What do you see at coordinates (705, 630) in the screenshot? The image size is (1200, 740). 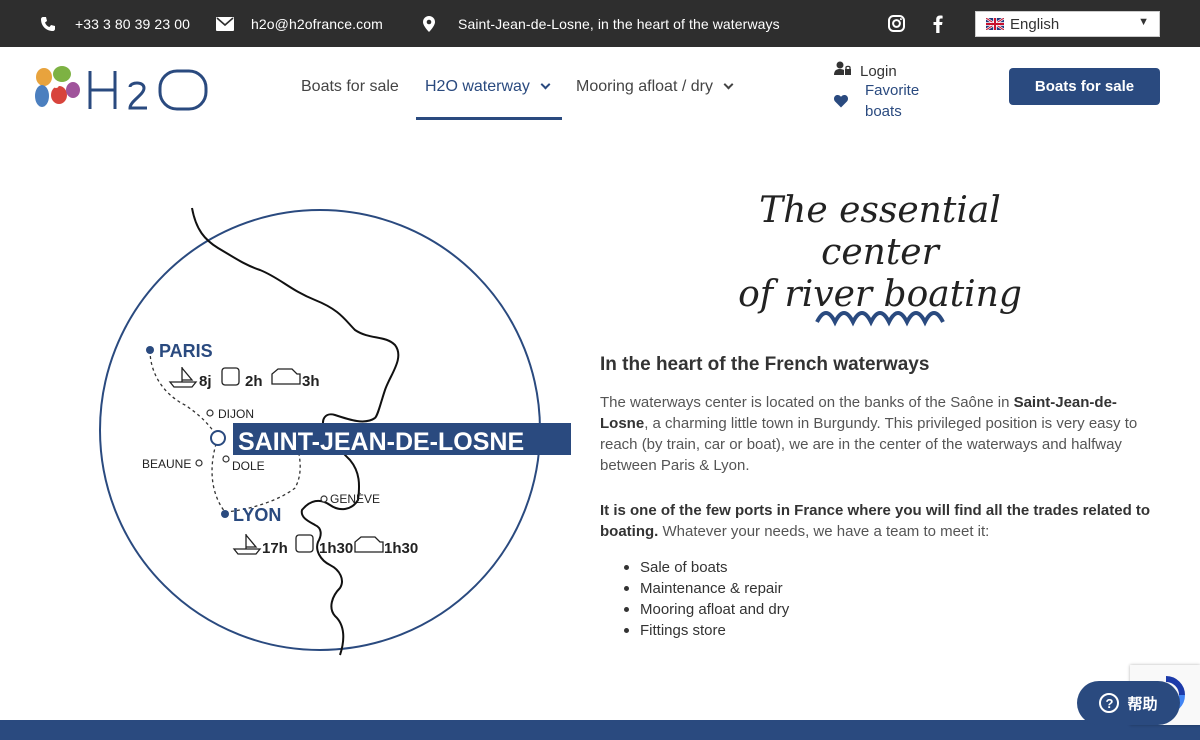 I see `list-item: Fittings store` at bounding box center [705, 630].